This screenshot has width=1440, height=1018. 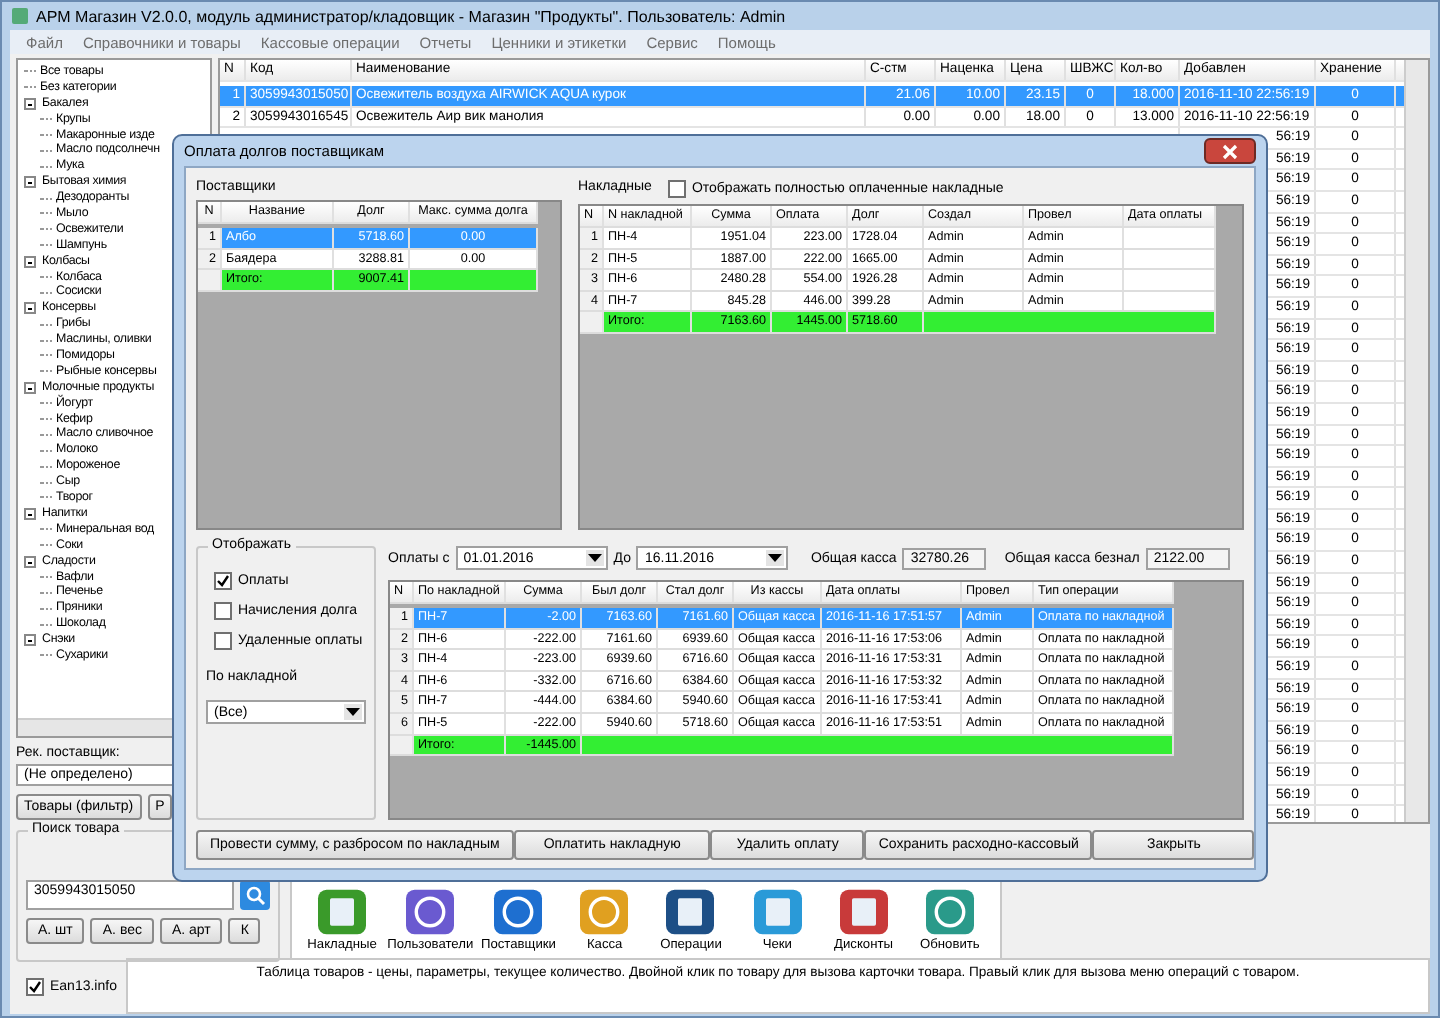 What do you see at coordinates (411, 16) in the screenshot?
I see `window-title: АРМ Магазин V2.0.0, модуль администратор/кладовщик - Магазин "Продукты". Пользователь: Admin` at bounding box center [411, 16].